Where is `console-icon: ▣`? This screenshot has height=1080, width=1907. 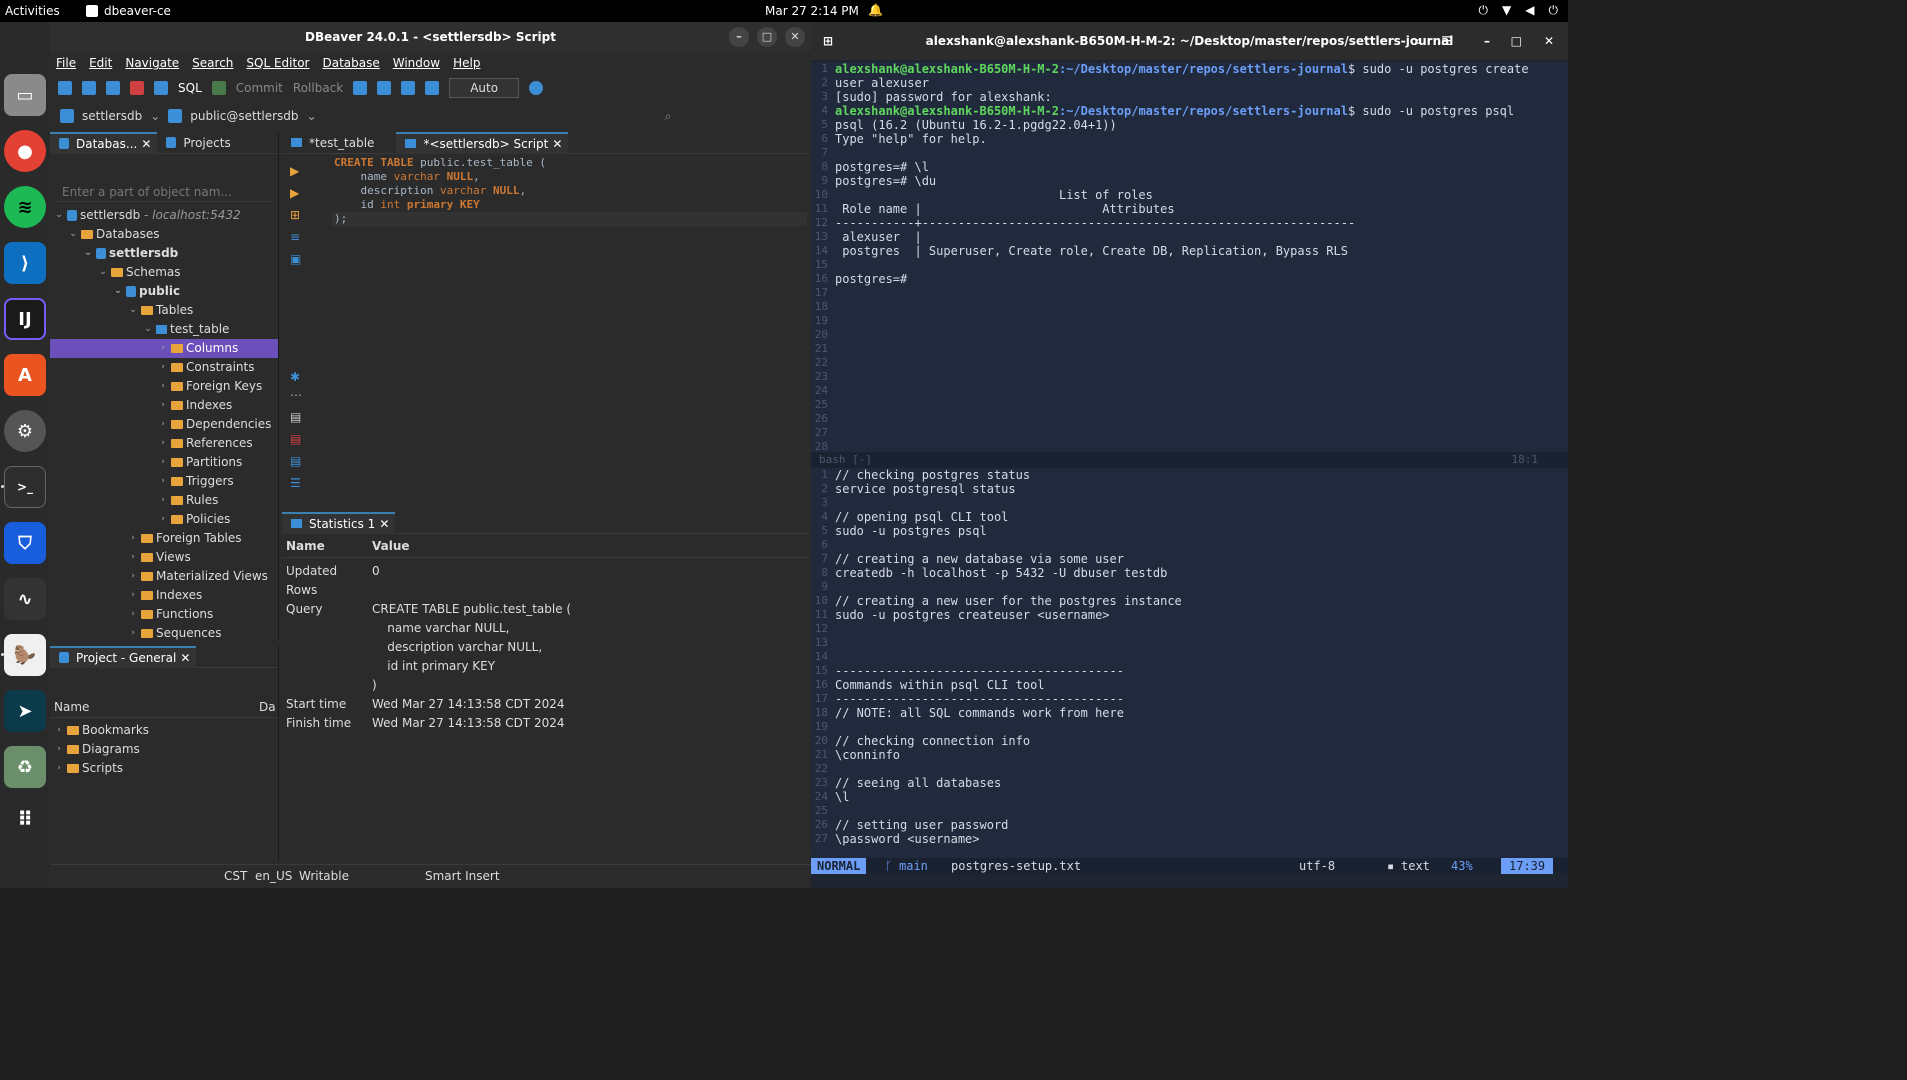
console-icon: ▣ is located at coordinates (295, 259).